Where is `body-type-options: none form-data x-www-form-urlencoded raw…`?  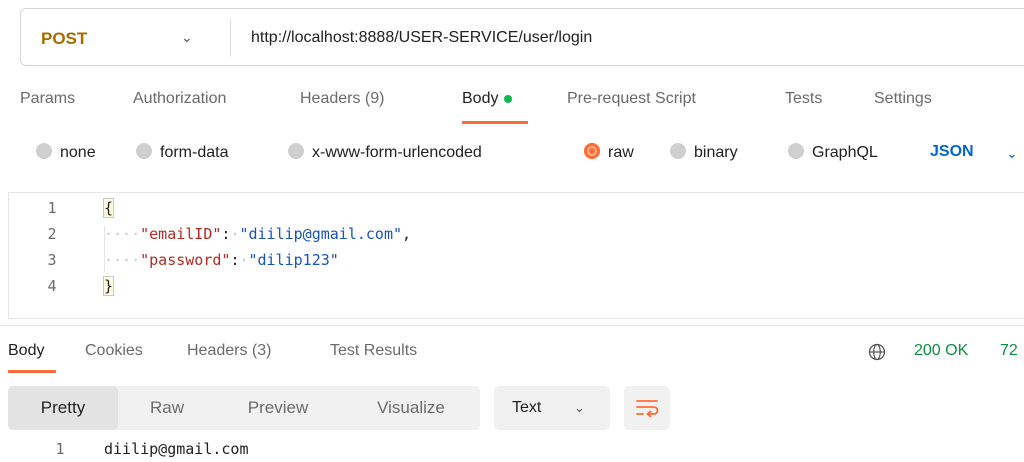
body-type-options: none form-data x-www-form-urlencoded raw… is located at coordinates (512, 155).